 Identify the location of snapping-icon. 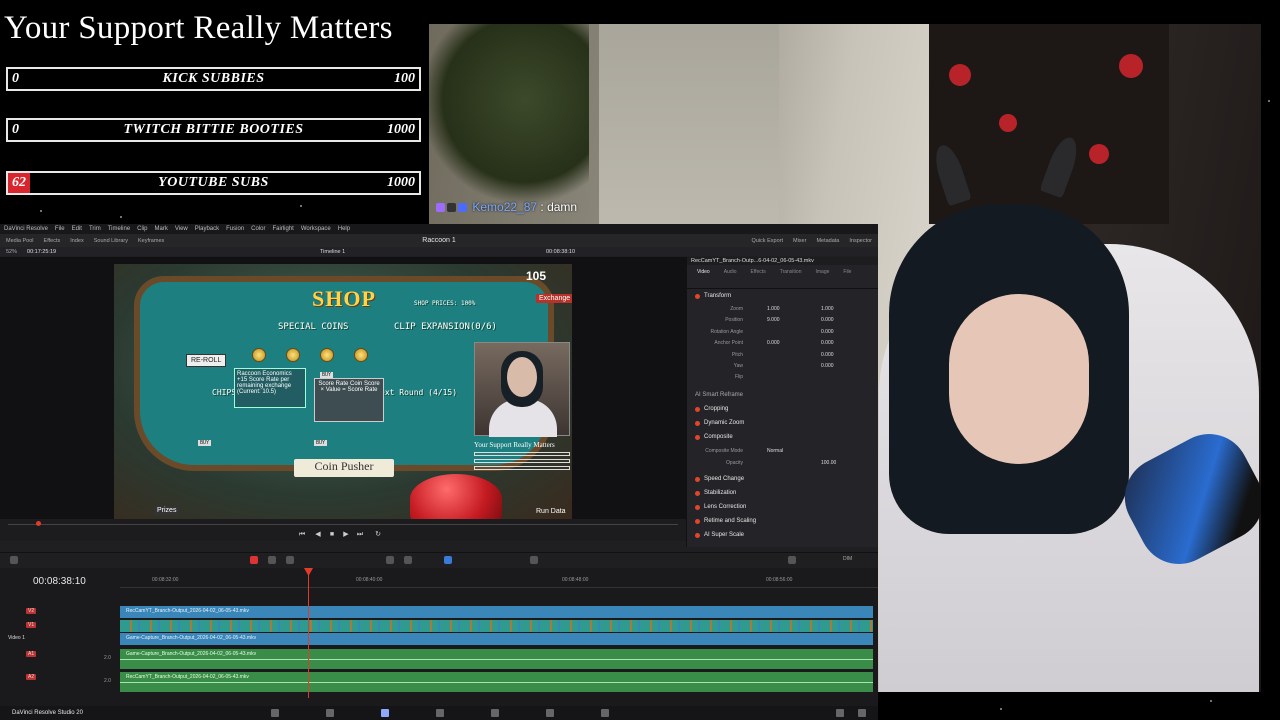
(390, 560).